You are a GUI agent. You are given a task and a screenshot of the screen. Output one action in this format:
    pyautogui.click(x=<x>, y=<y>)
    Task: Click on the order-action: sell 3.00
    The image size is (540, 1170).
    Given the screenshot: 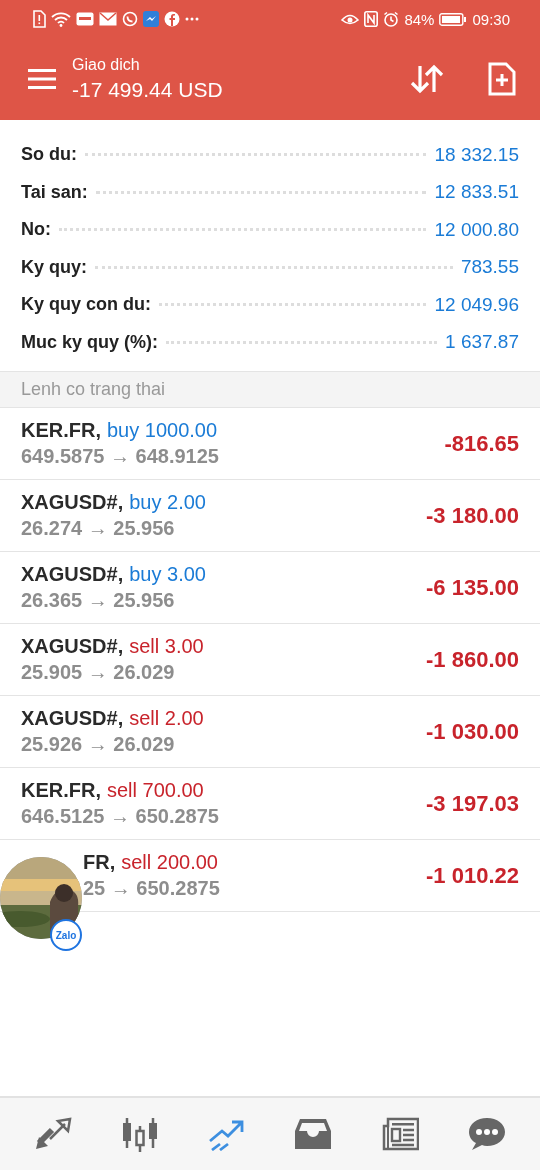 What is the action you would take?
    pyautogui.click(x=166, y=646)
    